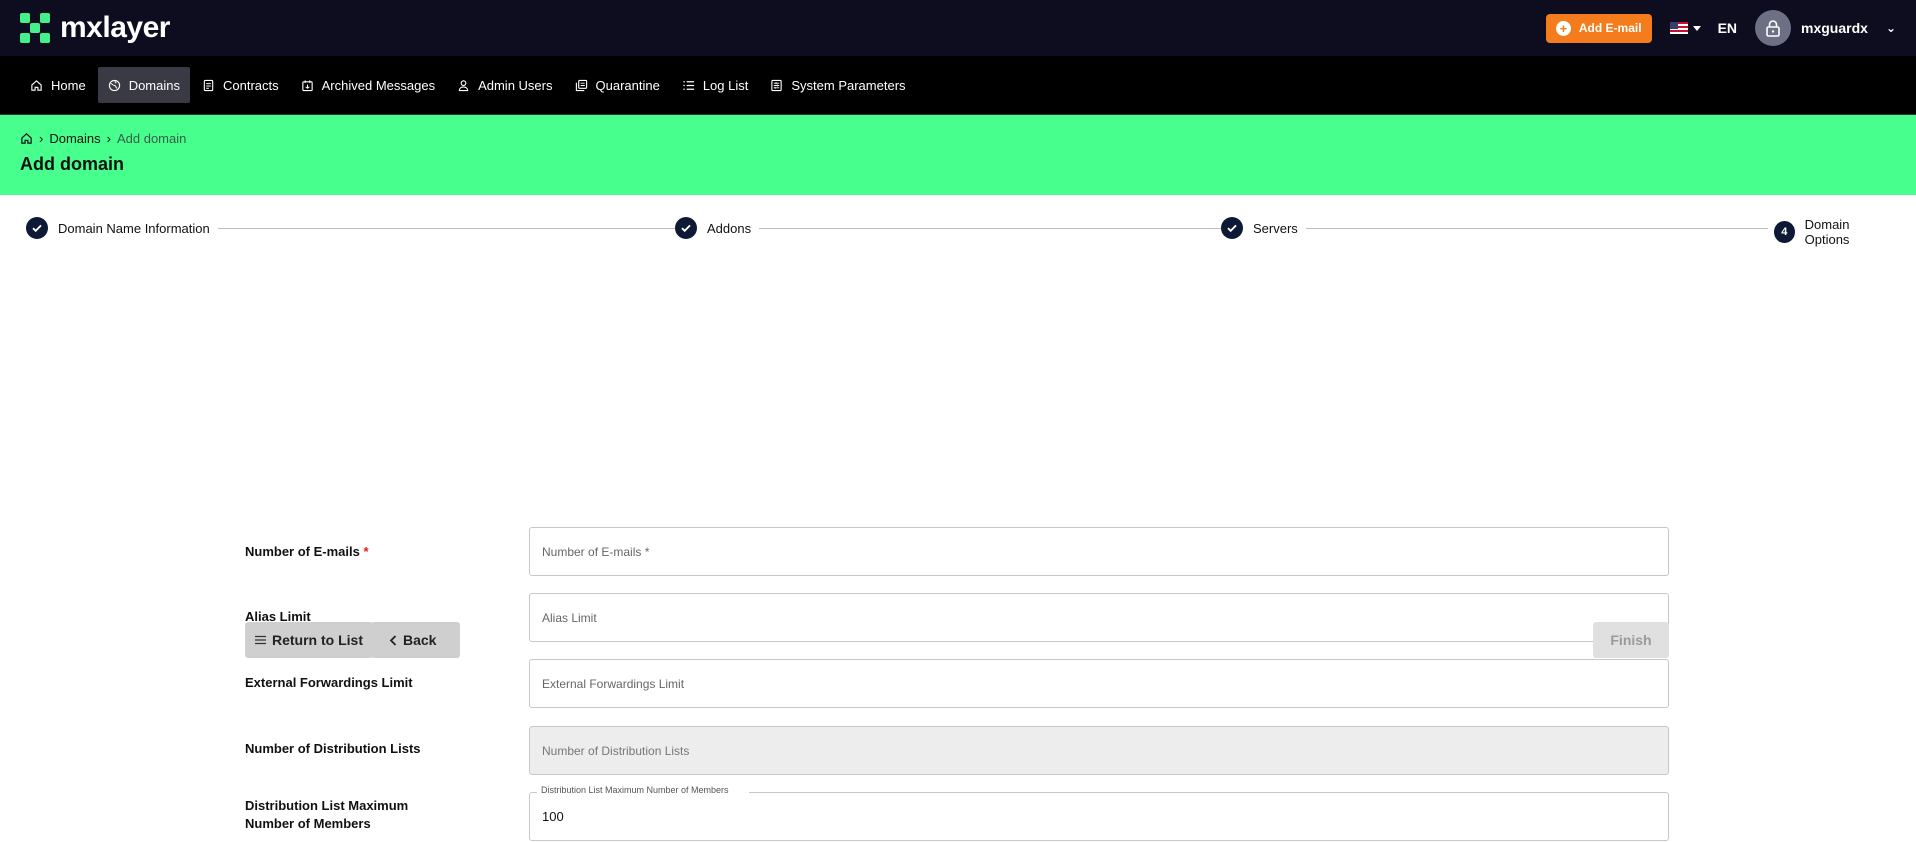 The height and width of the screenshot is (842, 1916). I want to click on field-label: Number of Distribution Lists, so click(333, 748).